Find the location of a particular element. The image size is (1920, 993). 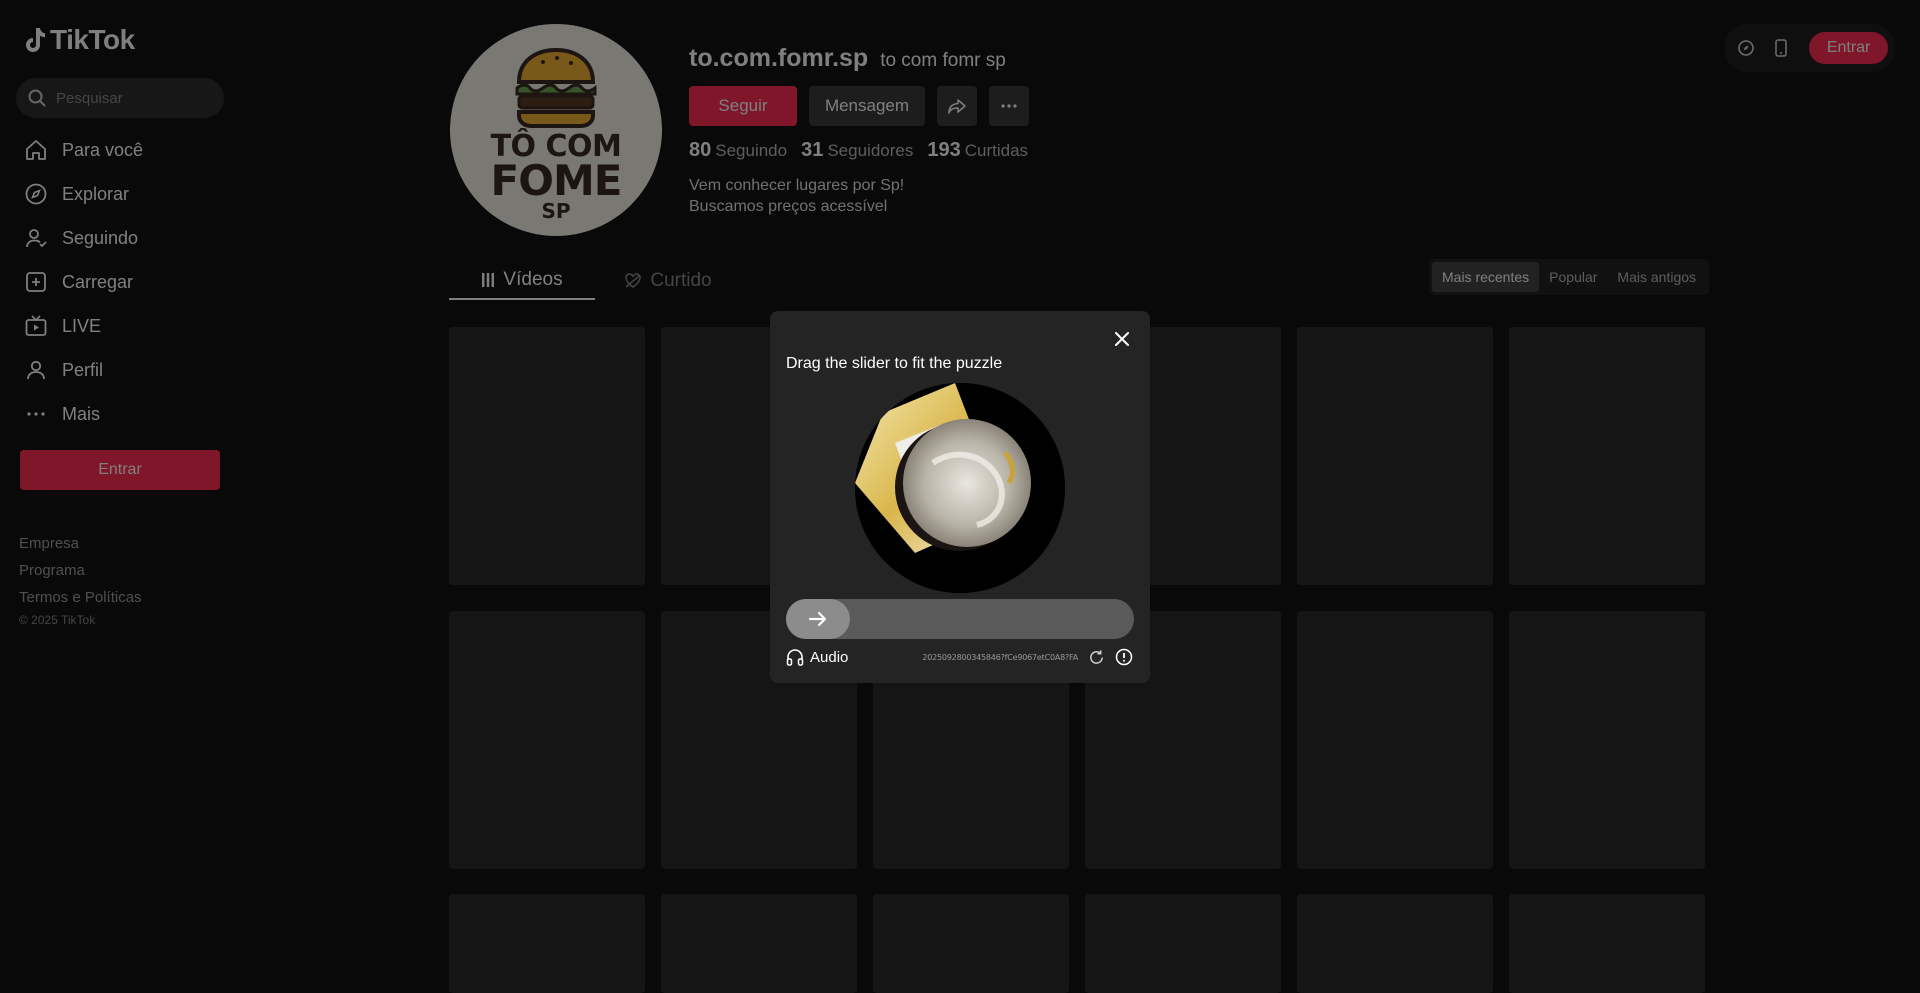

audio-button: Audio is located at coordinates (817, 657).